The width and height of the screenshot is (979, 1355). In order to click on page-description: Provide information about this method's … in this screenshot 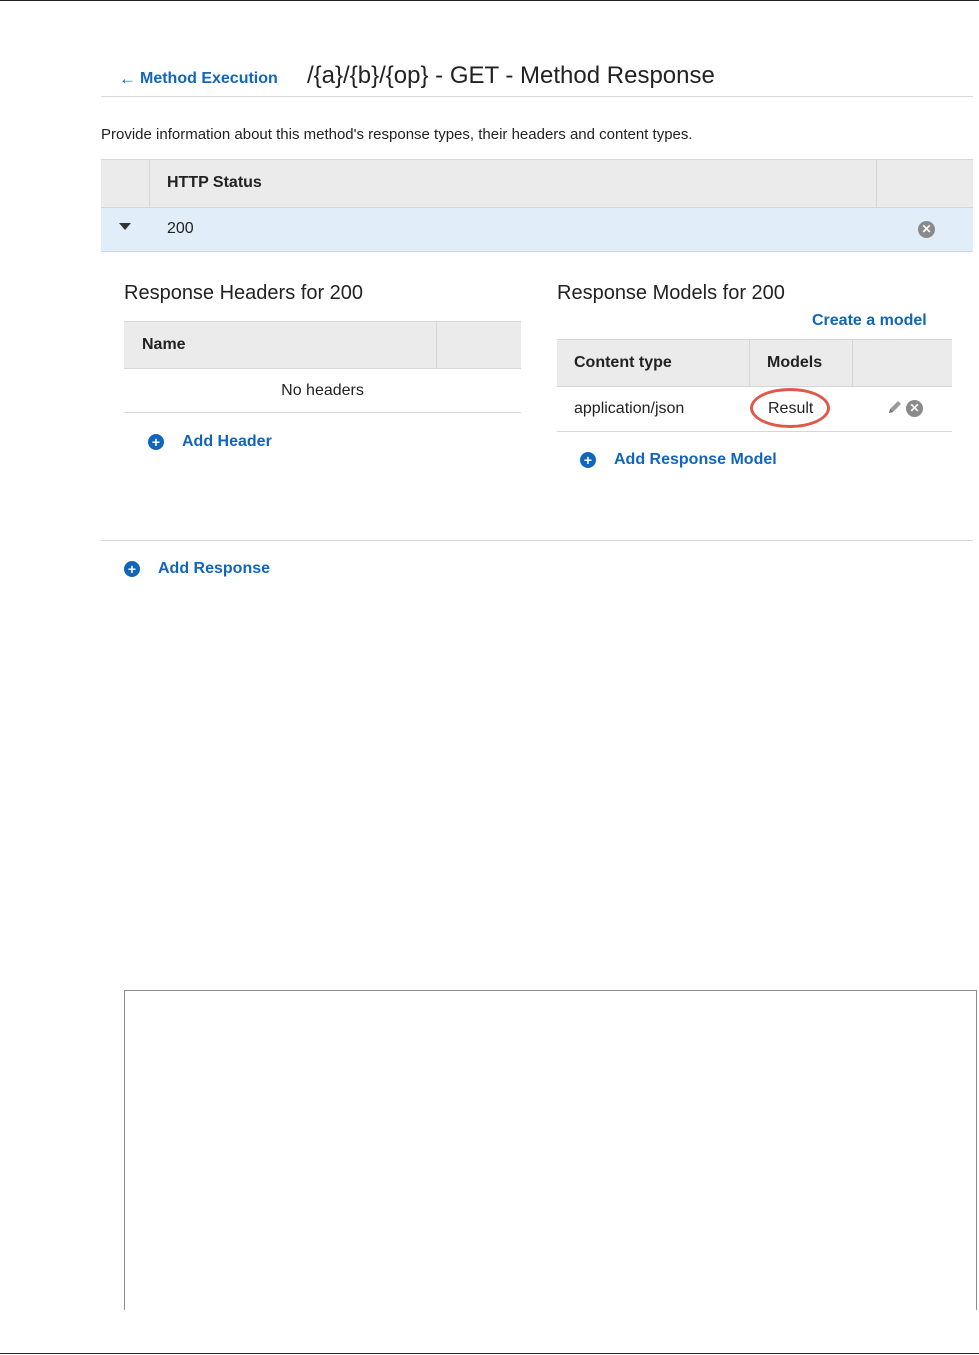, I will do `click(397, 134)`.